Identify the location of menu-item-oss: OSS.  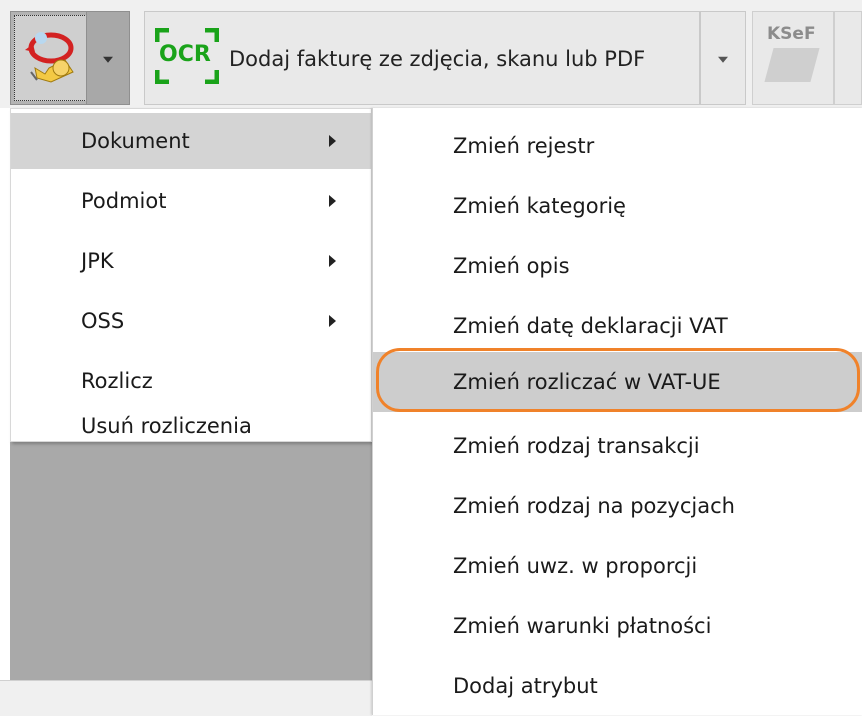
(191, 321).